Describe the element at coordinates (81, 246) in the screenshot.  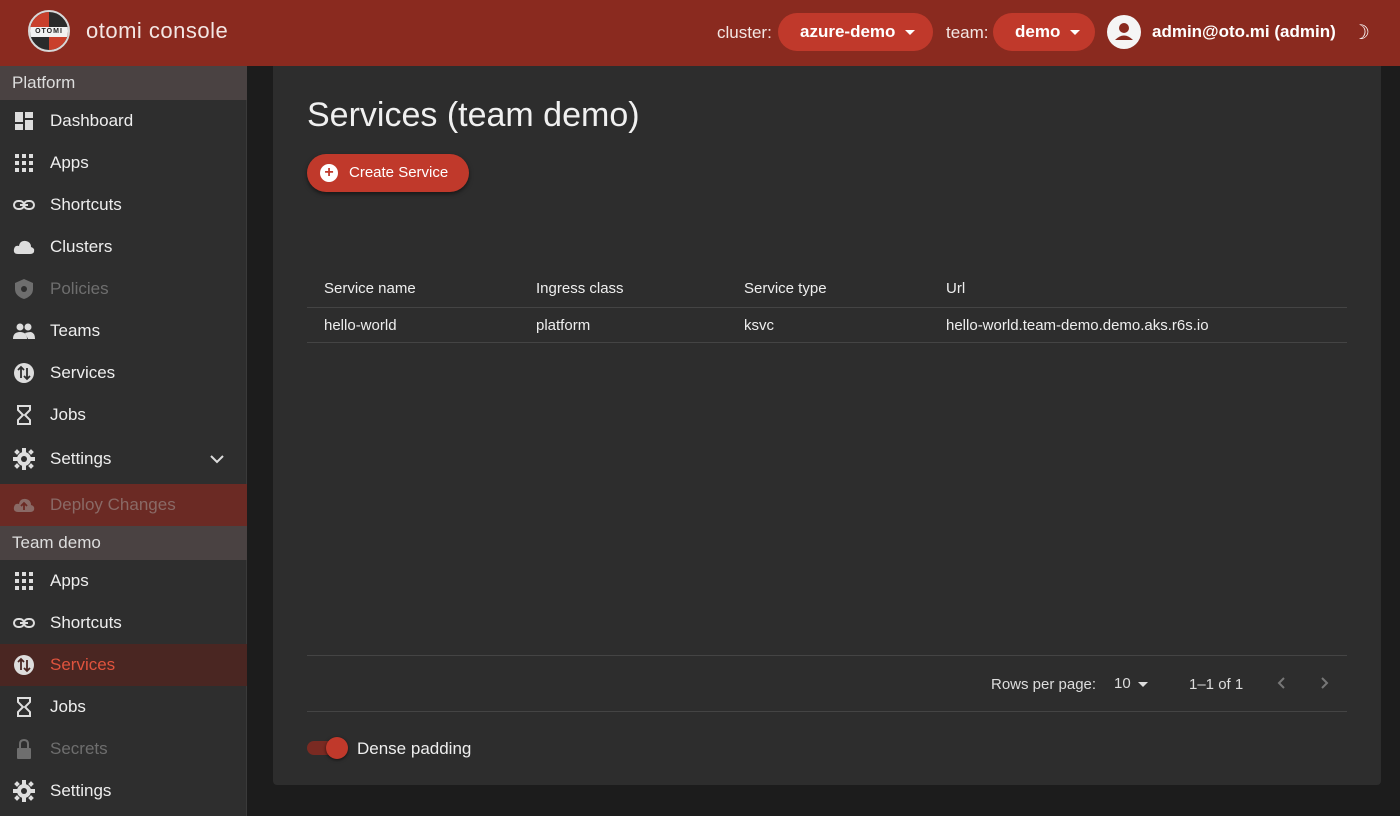
I see `sidebar-item-label: Clusters` at that location.